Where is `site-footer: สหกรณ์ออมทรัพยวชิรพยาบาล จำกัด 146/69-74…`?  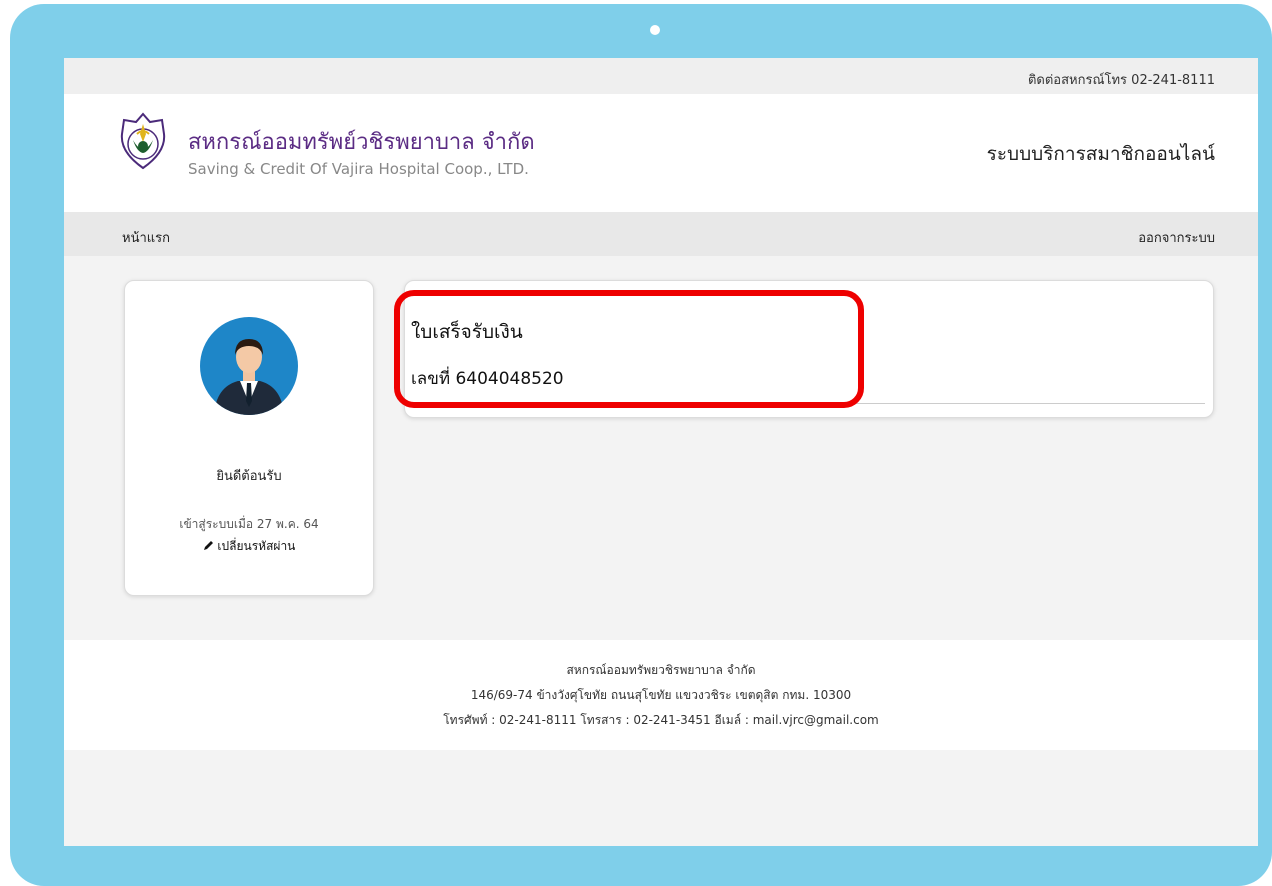 site-footer: สหกรณ์ออมทรัพยวชิรพยาบาล จำกัด 146/69-74… is located at coordinates (661, 695).